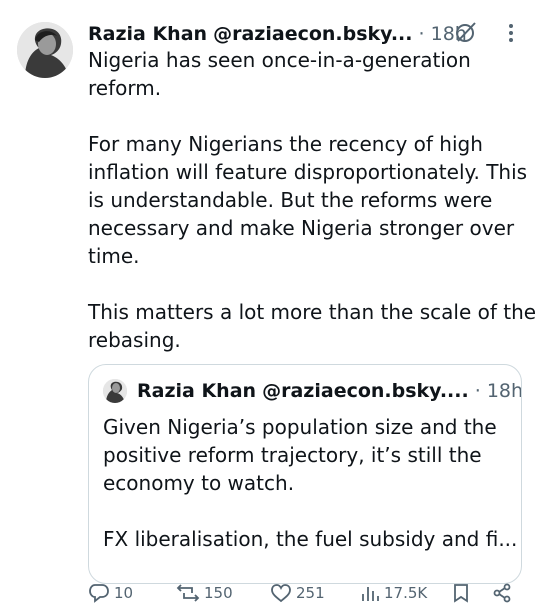 The width and height of the screenshot is (540, 608). What do you see at coordinates (466, 32) in the screenshot?
I see `grok-icon` at bounding box center [466, 32].